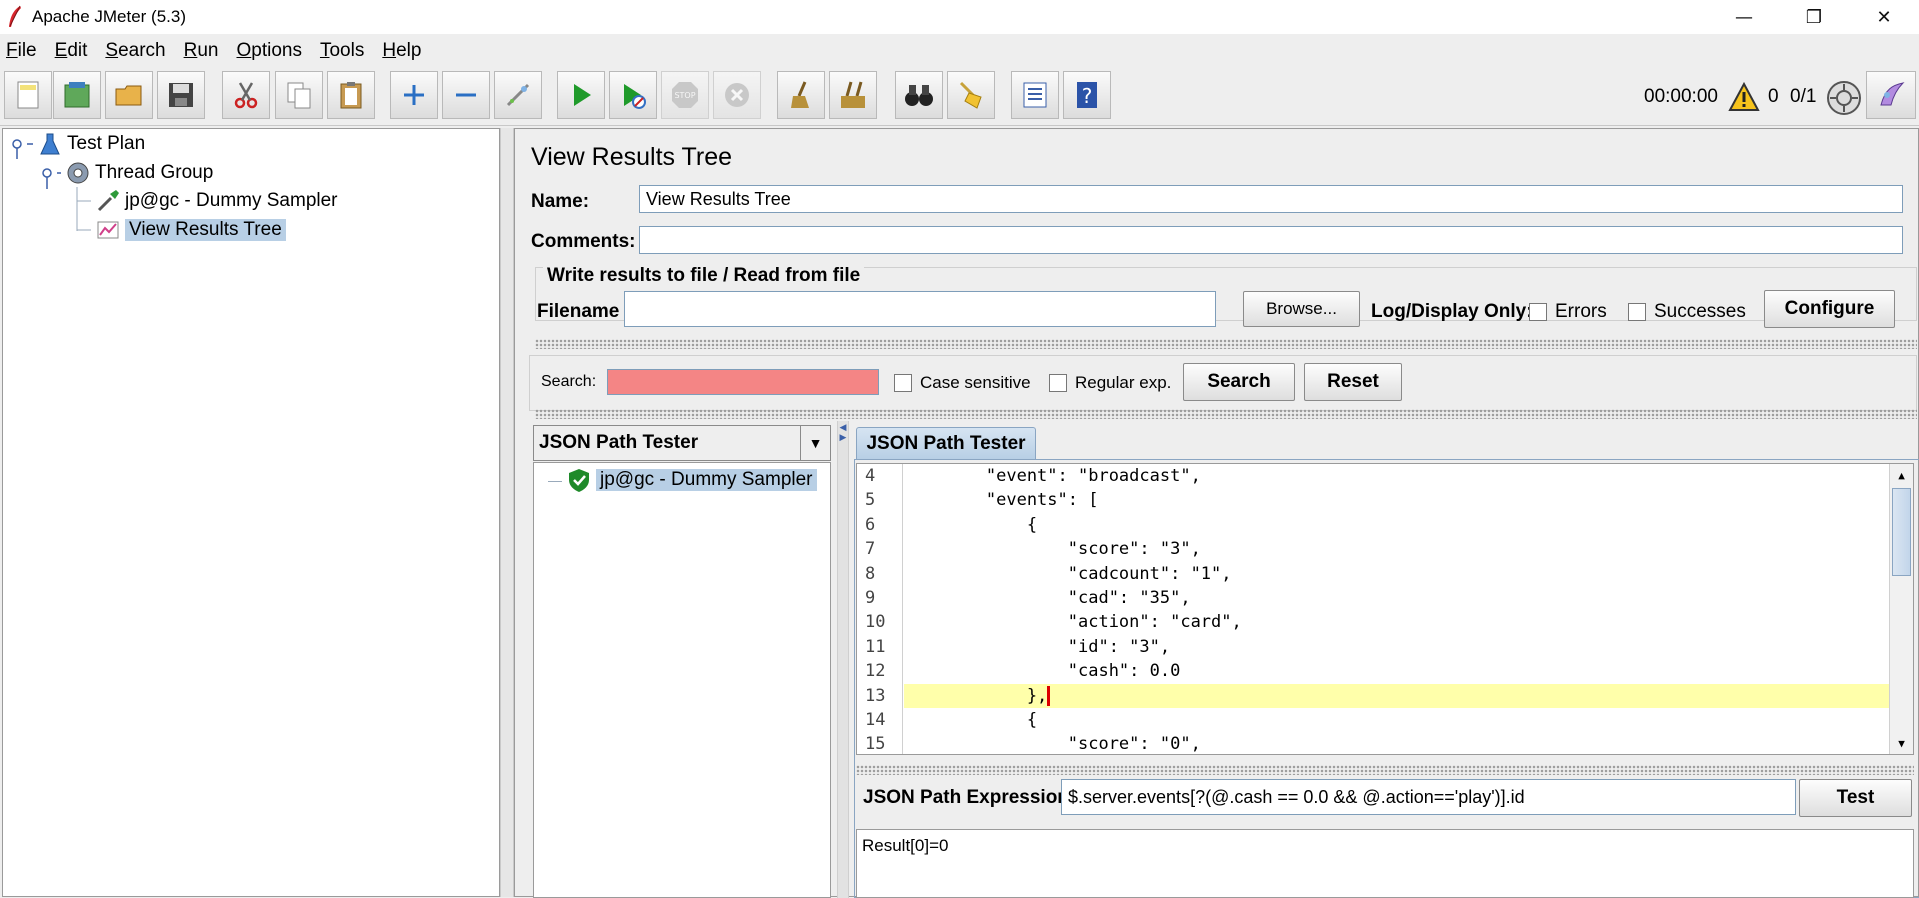 The width and height of the screenshot is (1919, 898). Describe the element at coordinates (1110, 383) in the screenshot. I see `regular-exp-checkbox: Regular exp.` at that location.